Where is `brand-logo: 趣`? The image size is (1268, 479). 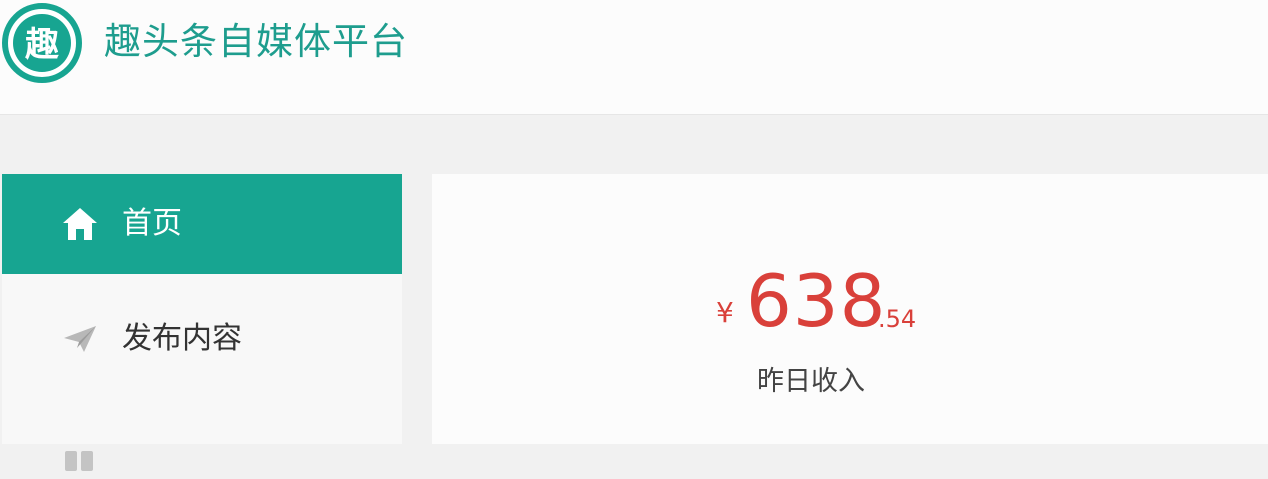
brand-logo: 趣 is located at coordinates (42, 43).